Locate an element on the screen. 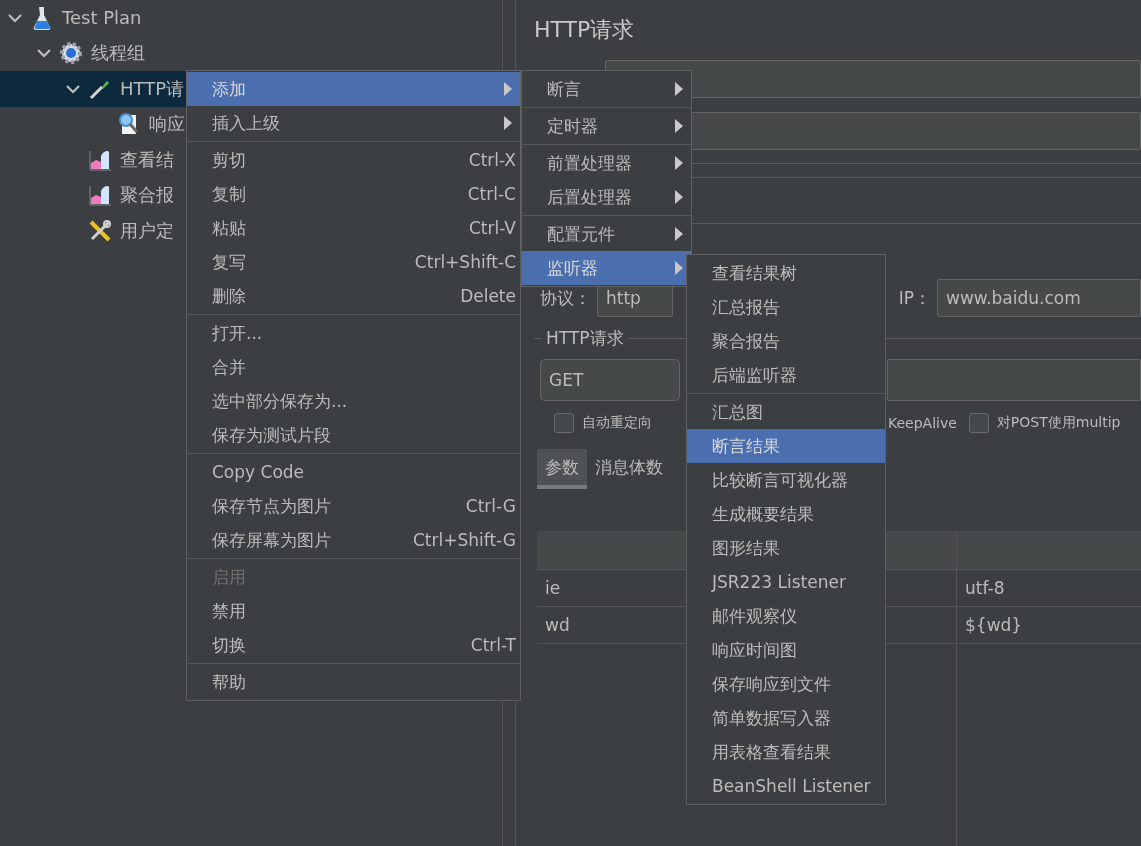 Image resolution: width=1141 pixels, height=846 pixels. tree-label: 线程组 is located at coordinates (118, 53).